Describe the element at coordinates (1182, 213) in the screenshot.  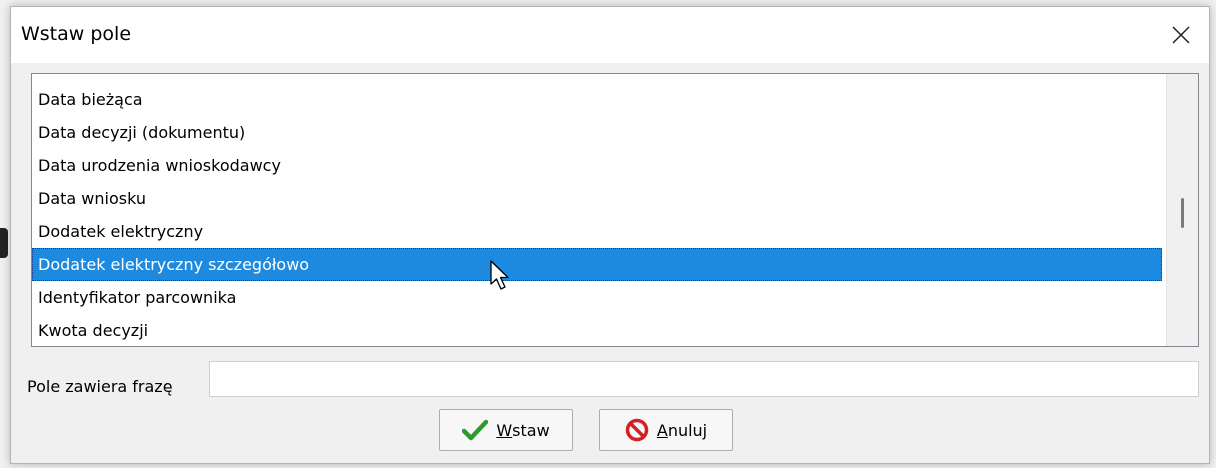
I see `scrollbar-thumb` at that location.